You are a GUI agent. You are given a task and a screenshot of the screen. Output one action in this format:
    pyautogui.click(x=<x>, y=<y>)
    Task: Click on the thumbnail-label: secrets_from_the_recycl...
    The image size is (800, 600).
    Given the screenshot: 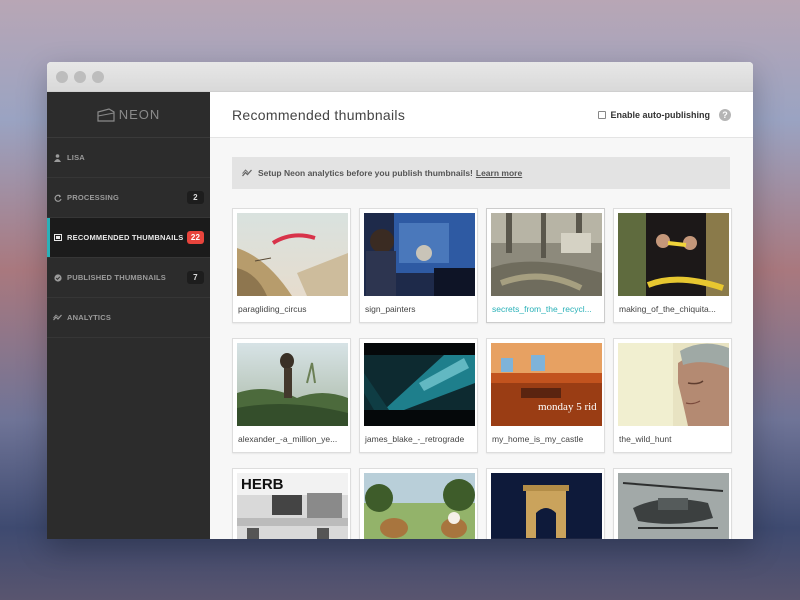 What is the action you would take?
    pyautogui.click(x=542, y=309)
    